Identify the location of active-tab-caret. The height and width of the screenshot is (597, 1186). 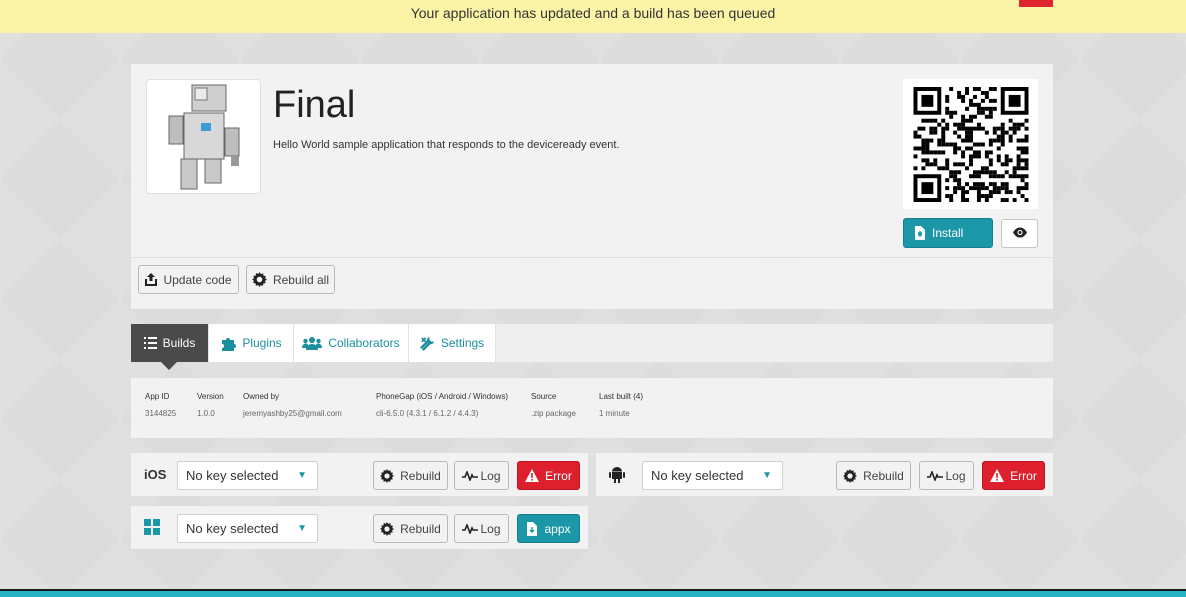
(169, 366).